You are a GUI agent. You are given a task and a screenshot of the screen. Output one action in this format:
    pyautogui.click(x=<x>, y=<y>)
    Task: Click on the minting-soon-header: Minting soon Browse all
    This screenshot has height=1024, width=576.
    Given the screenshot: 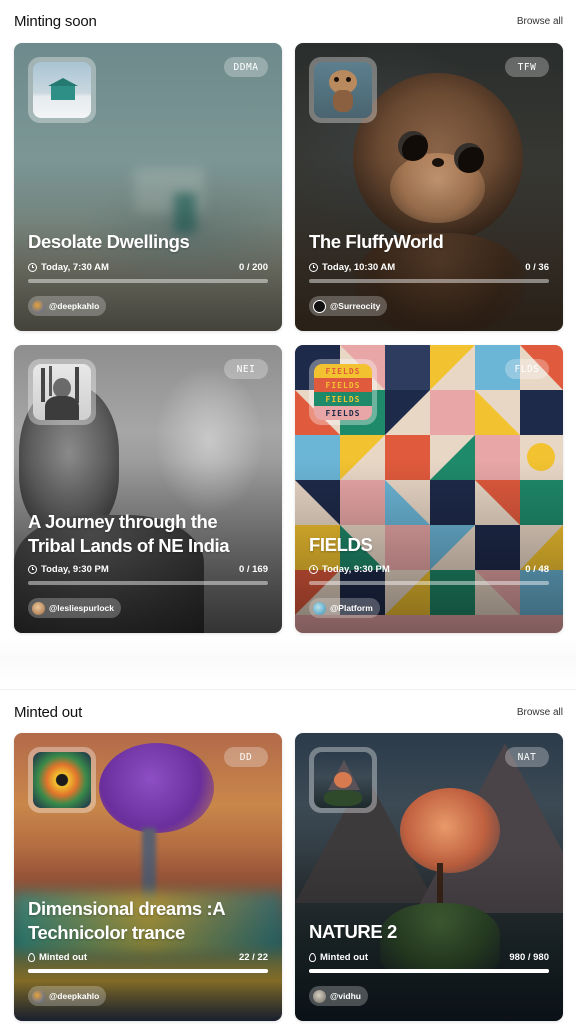 What is the action you would take?
    pyautogui.click(x=288, y=21)
    